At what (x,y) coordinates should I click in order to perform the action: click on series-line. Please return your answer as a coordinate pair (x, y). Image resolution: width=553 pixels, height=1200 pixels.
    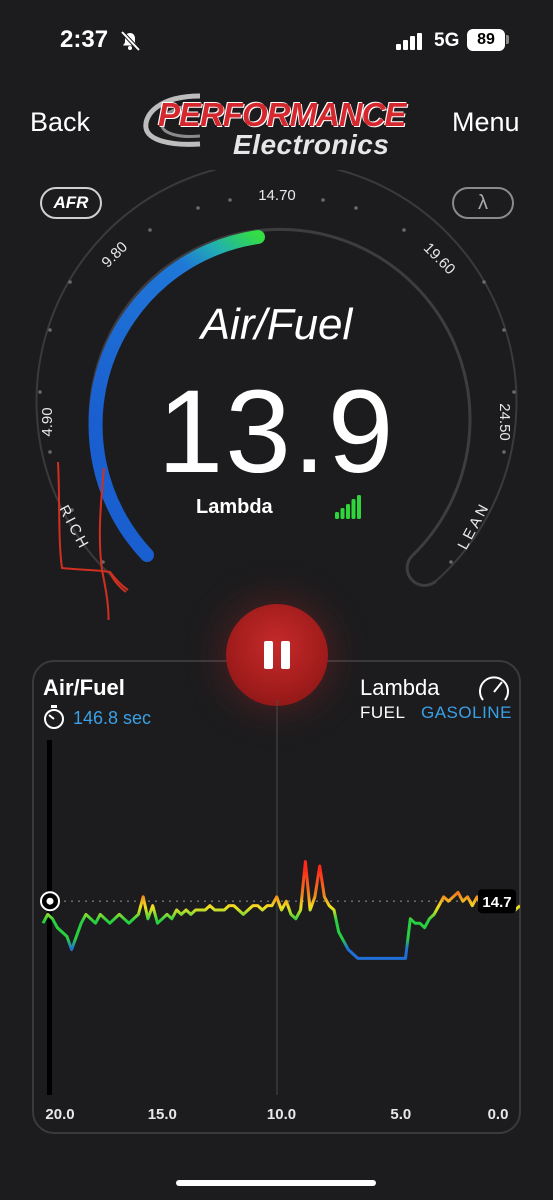
    Looking at the image, I should click on (280, 910).